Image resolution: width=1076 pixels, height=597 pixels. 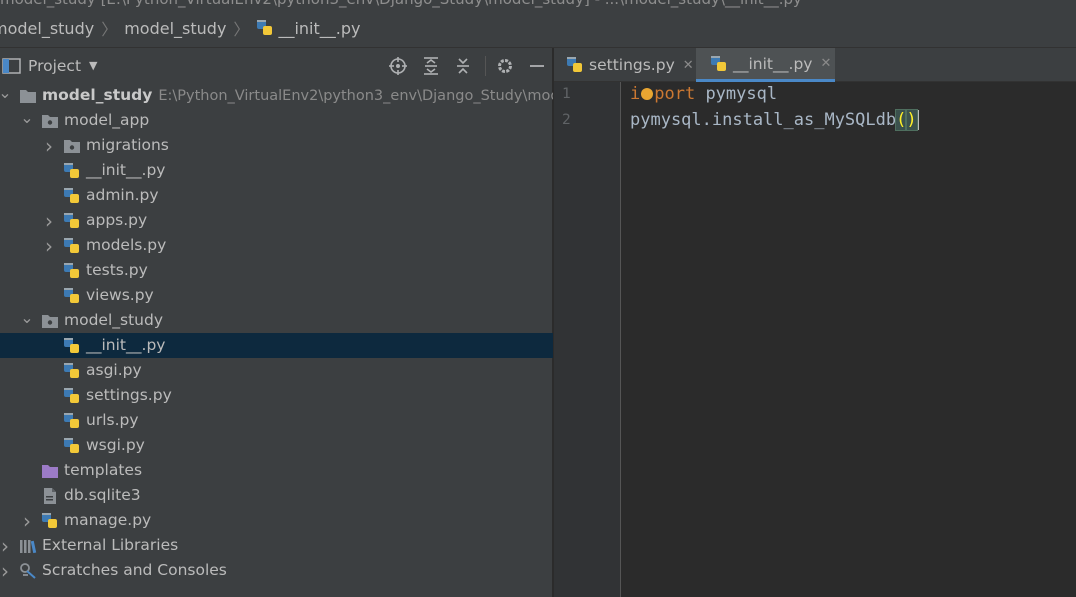 I want to click on tree-item-text: asgi.py, so click(x=114, y=370).